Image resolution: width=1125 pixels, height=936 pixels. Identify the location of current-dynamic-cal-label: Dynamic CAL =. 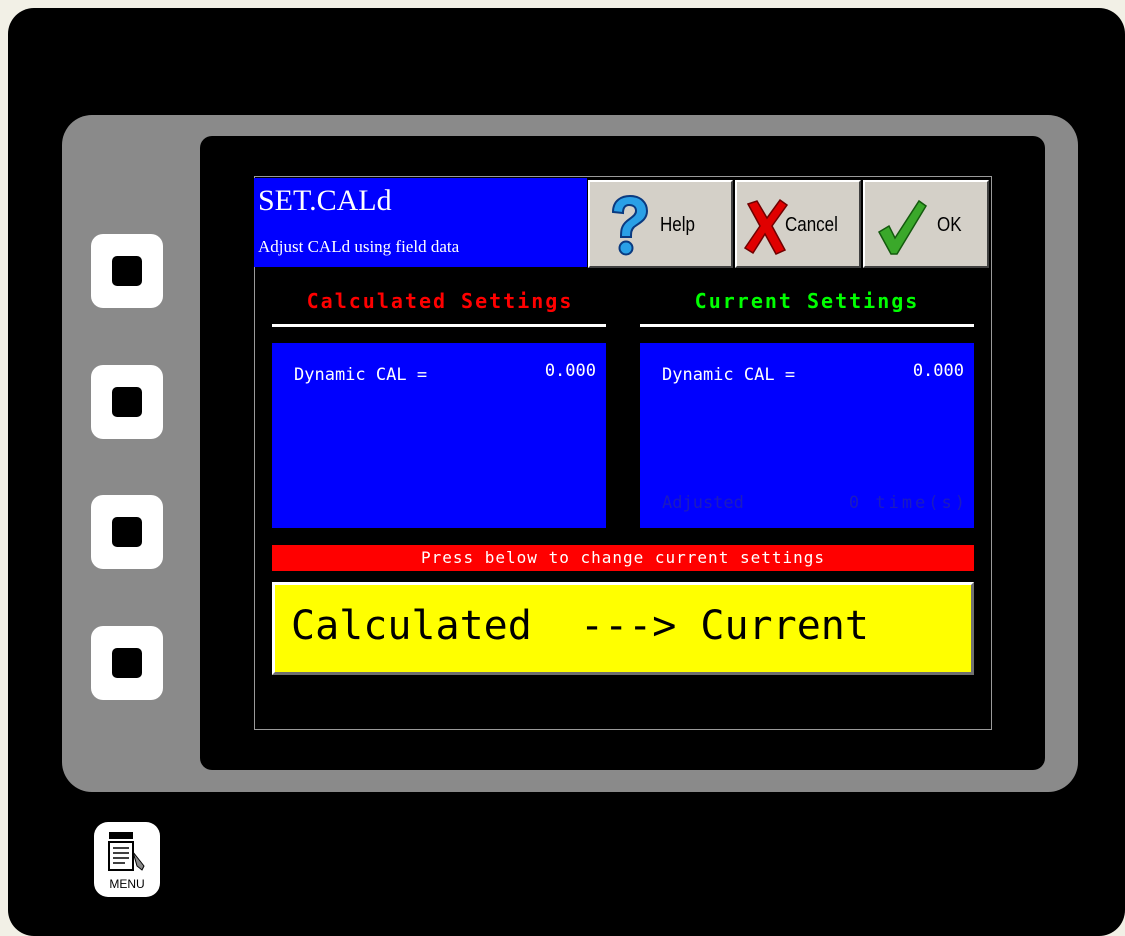
(729, 375).